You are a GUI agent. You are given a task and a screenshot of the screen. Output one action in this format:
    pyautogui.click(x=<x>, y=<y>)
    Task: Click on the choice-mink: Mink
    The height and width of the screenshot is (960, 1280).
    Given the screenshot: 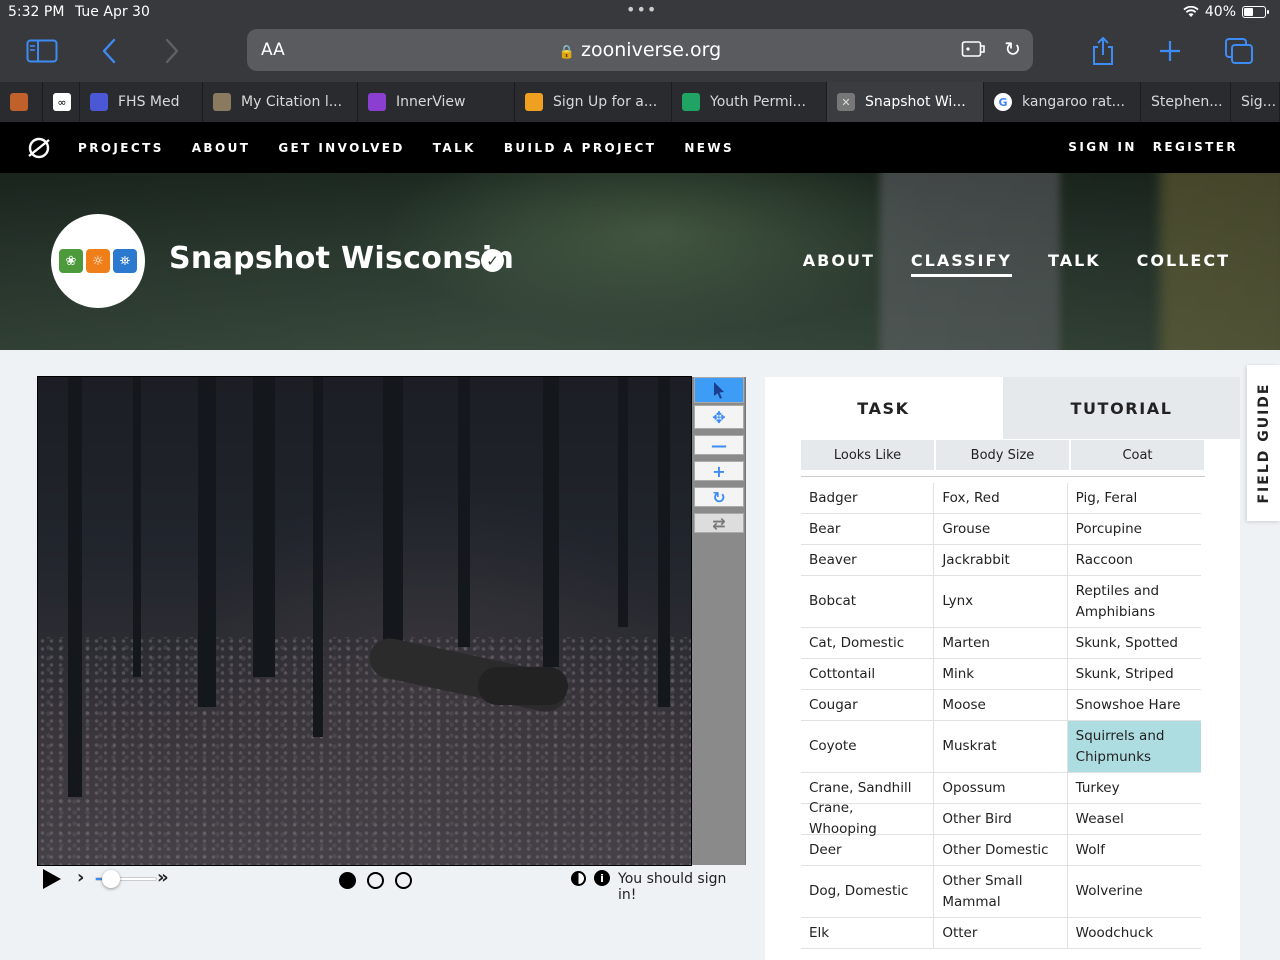 What is the action you would take?
    pyautogui.click(x=1001, y=674)
    